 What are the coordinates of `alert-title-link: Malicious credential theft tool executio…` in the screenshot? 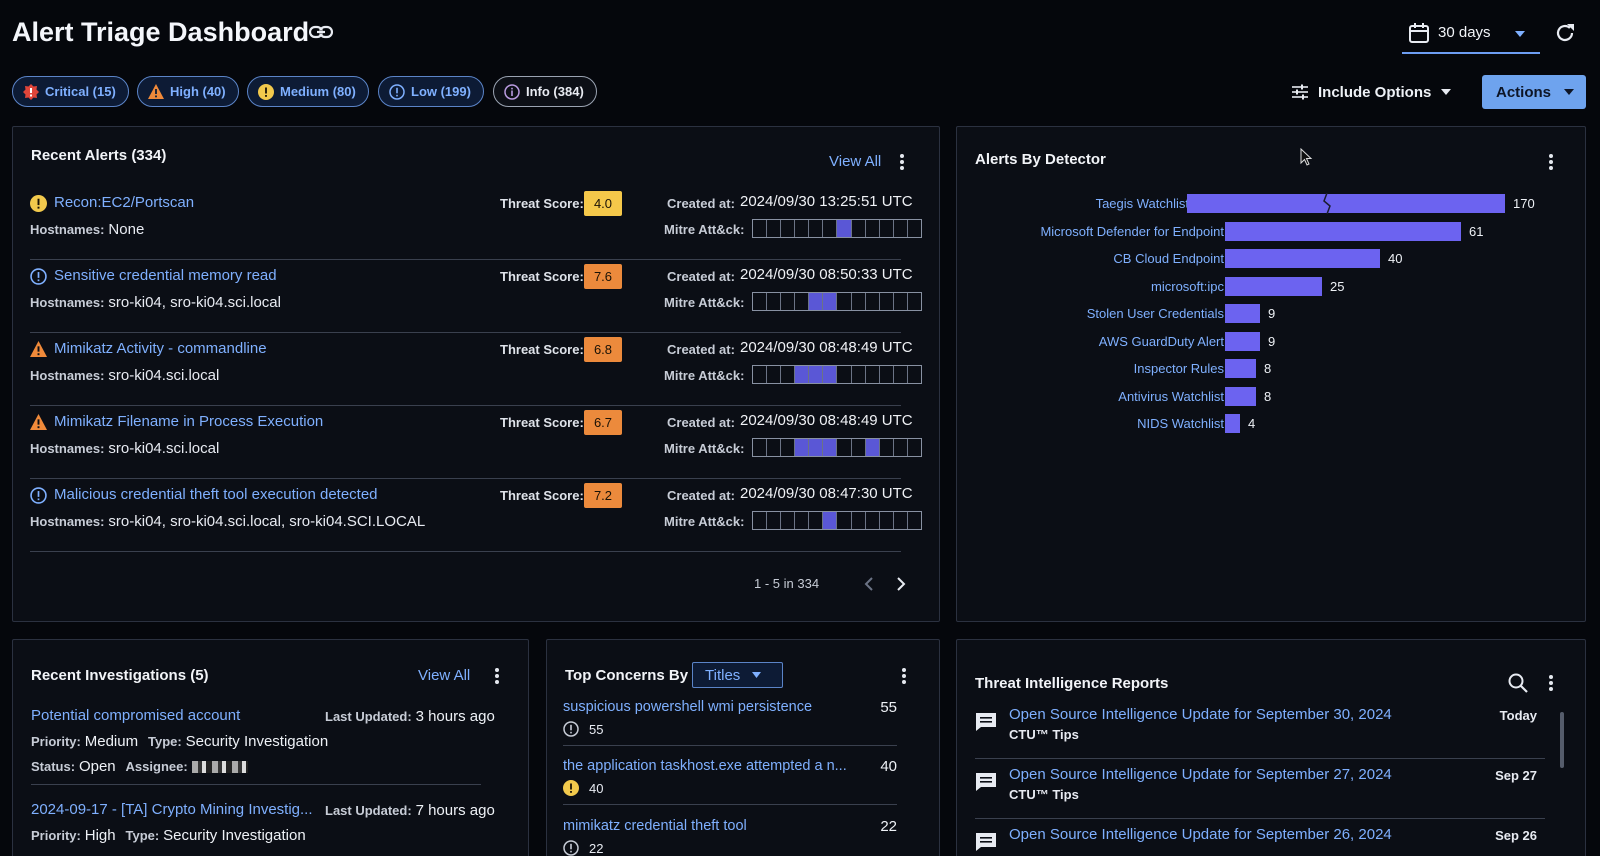 It's located at (216, 494).